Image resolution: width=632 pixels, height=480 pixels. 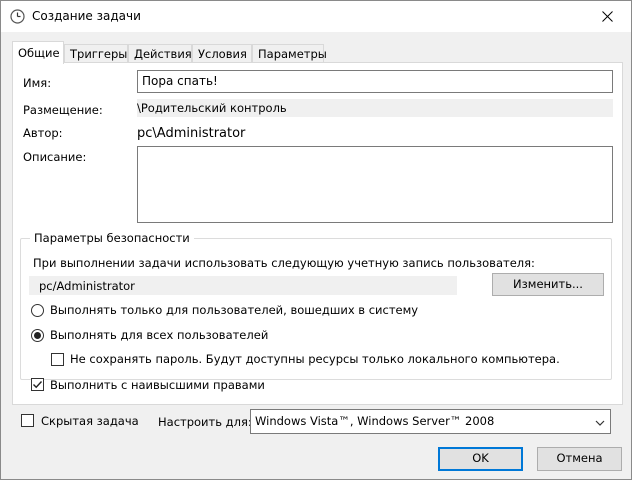 What do you see at coordinates (55, 157) in the screenshot?
I see `description-label: Описание:` at bounding box center [55, 157].